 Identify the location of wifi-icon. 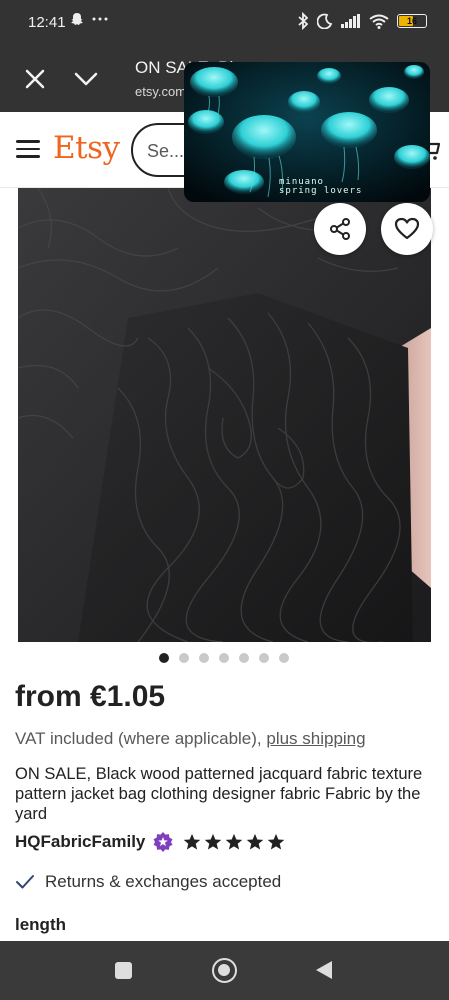
(379, 21).